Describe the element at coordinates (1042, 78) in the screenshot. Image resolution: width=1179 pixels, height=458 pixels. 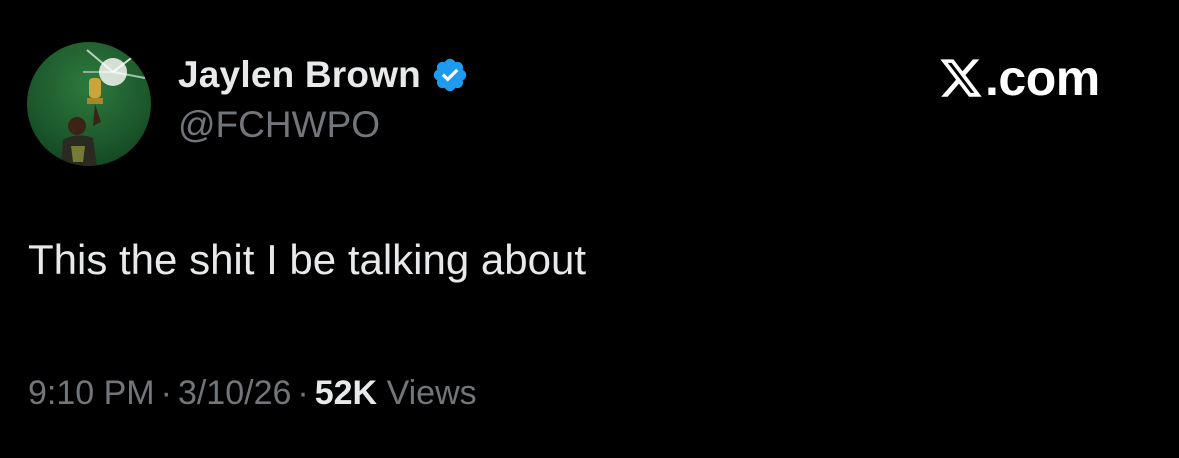
I see `brand-domain-text: .com` at that location.